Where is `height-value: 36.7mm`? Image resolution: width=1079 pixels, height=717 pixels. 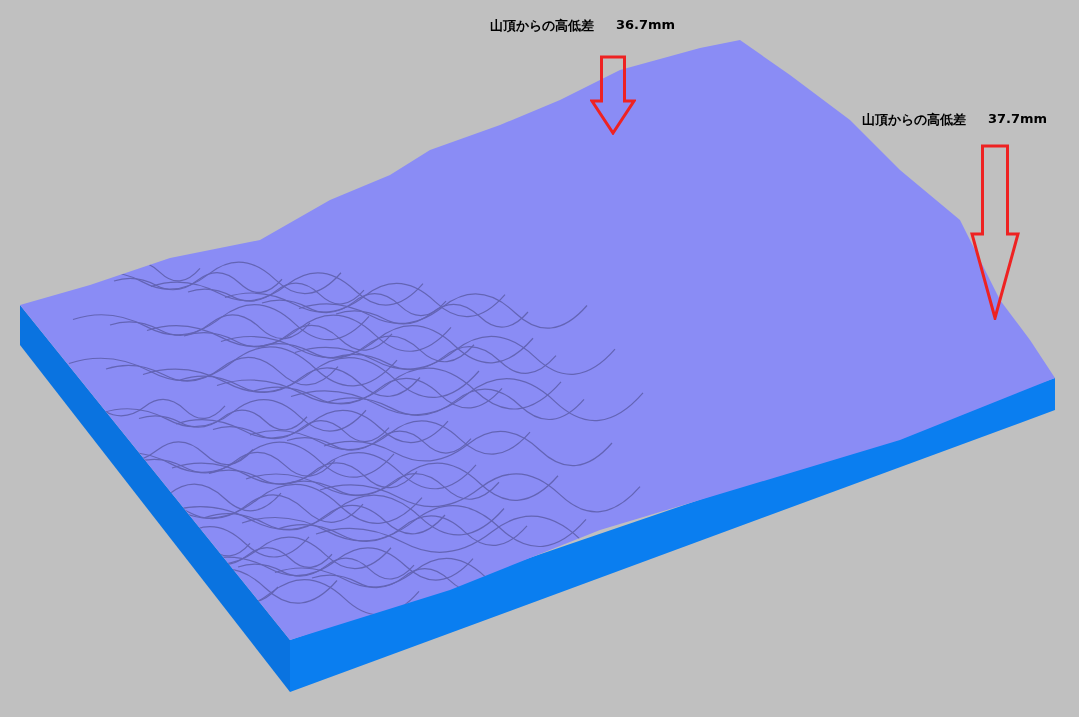 height-value: 36.7mm is located at coordinates (646, 25).